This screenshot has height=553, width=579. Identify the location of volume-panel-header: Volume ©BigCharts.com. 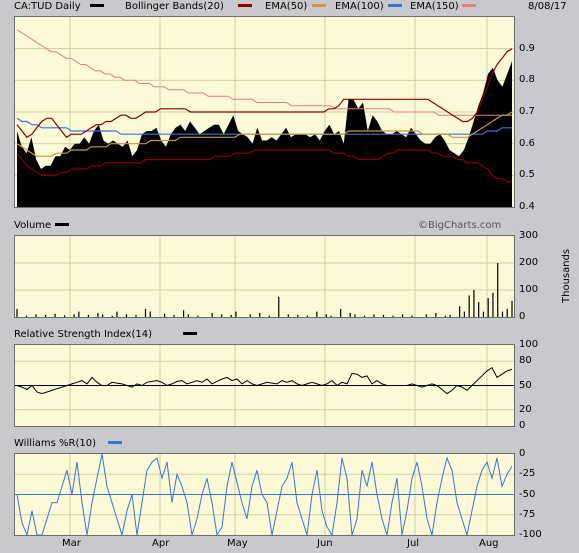
(289, 226).